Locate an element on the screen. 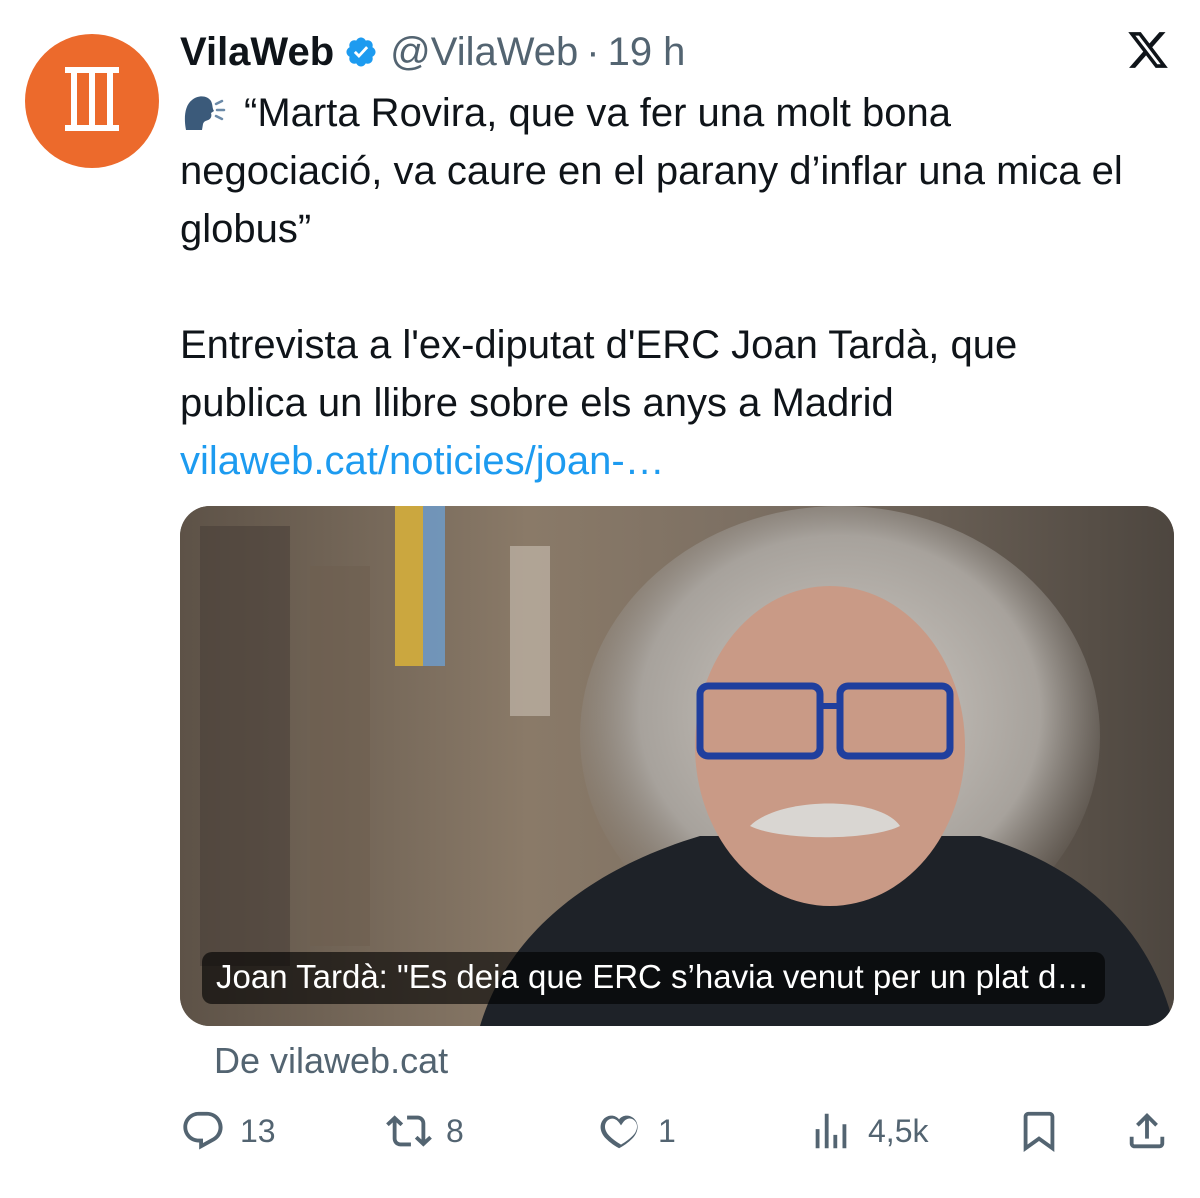 Image resolution: width=1200 pixels, height=1198 pixels. timestamp: 19 h is located at coordinates (647, 52).